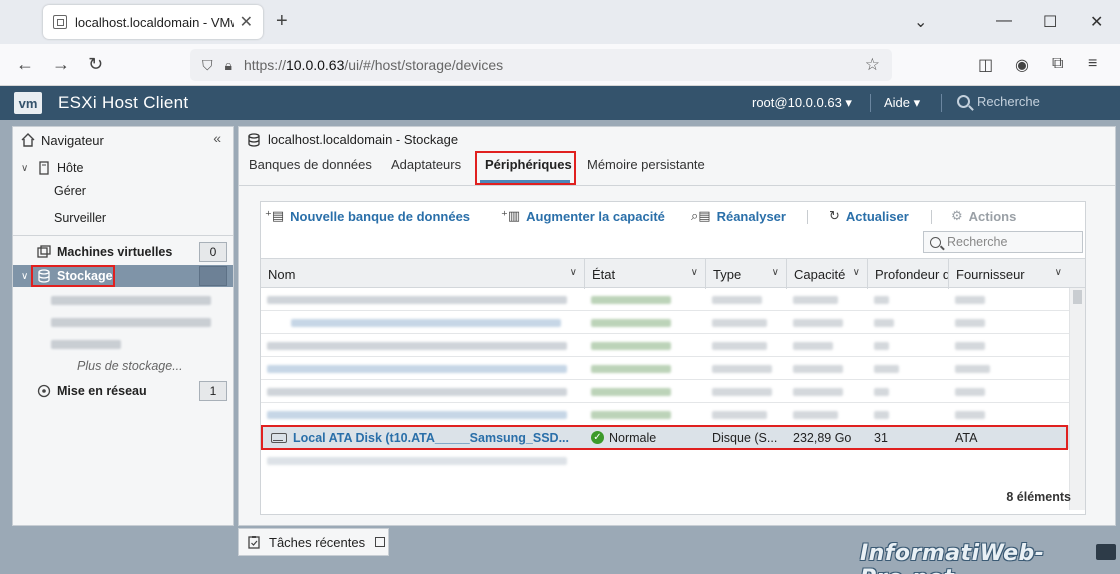 The image size is (1120, 574). Describe the element at coordinates (1022, 65) in the screenshot. I see `account-icon: ◉` at that location.